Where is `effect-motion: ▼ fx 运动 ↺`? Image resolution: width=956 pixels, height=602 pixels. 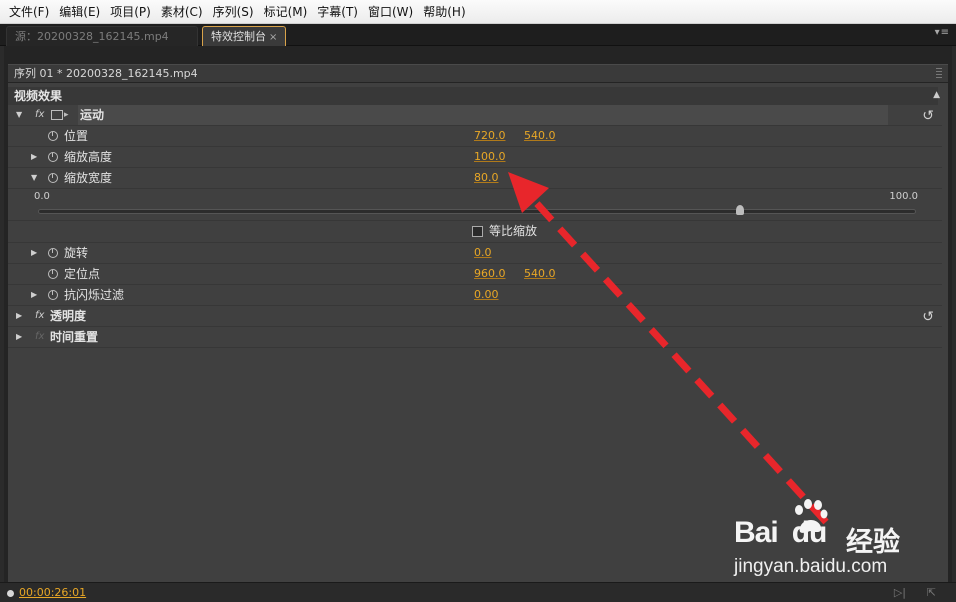 effect-motion: ▼ fx 运动 ↺ is located at coordinates (475, 115).